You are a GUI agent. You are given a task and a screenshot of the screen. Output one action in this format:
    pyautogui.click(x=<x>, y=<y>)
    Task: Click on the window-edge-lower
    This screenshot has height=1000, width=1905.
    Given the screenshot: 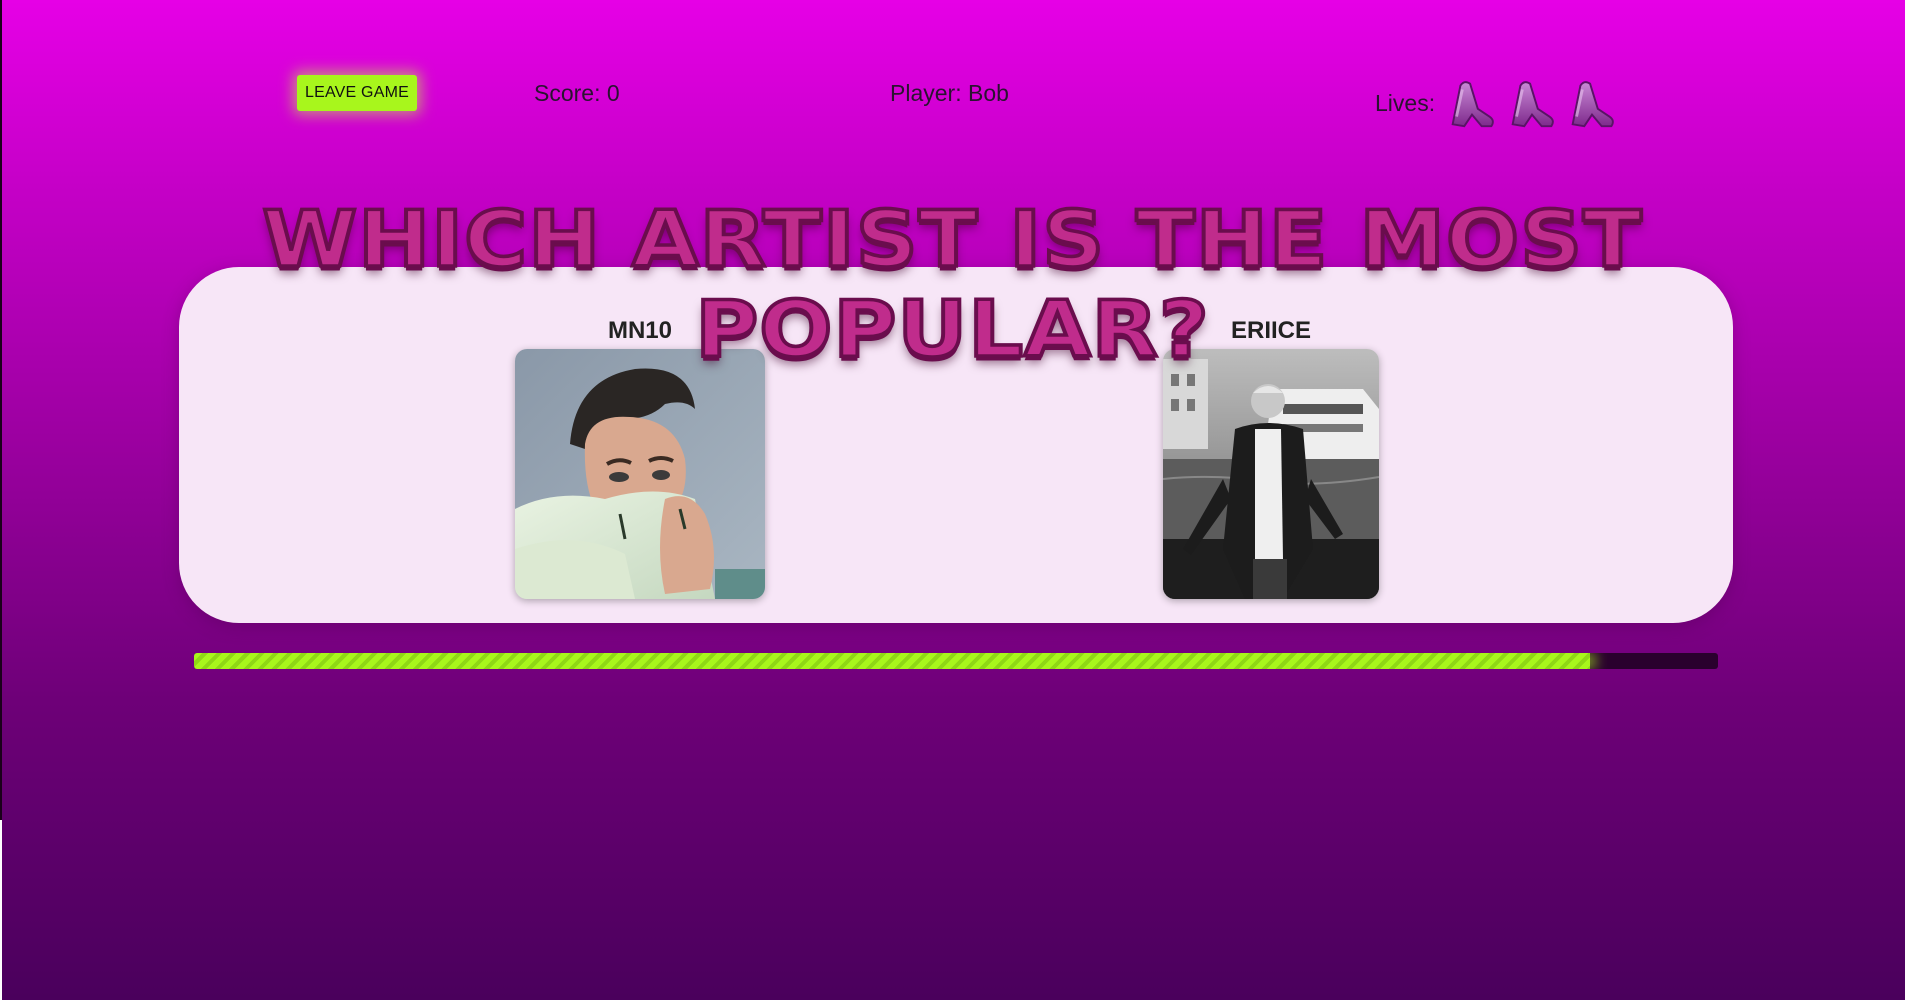 What is the action you would take?
    pyautogui.click(x=1, y=910)
    